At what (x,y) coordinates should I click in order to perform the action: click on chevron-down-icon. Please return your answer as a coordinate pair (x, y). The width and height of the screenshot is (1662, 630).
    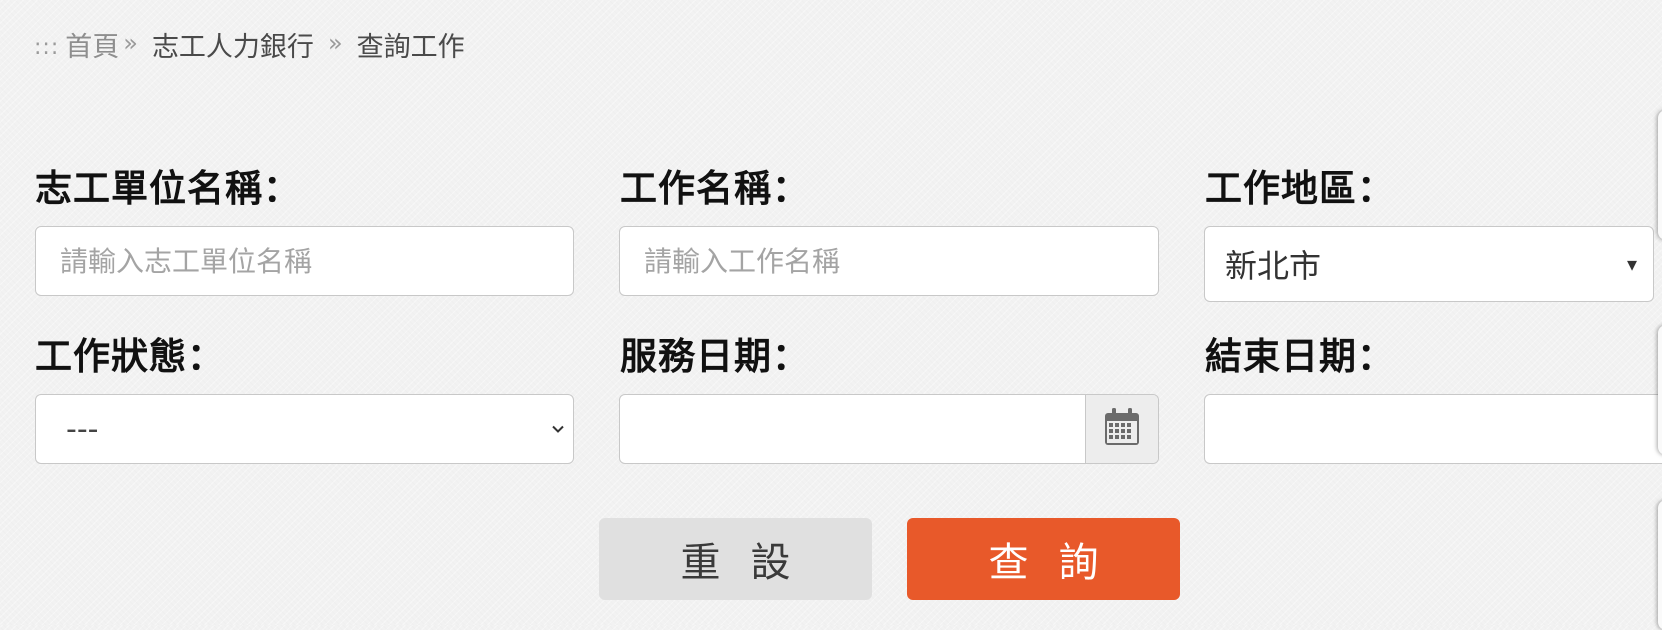
    Looking at the image, I should click on (558, 429).